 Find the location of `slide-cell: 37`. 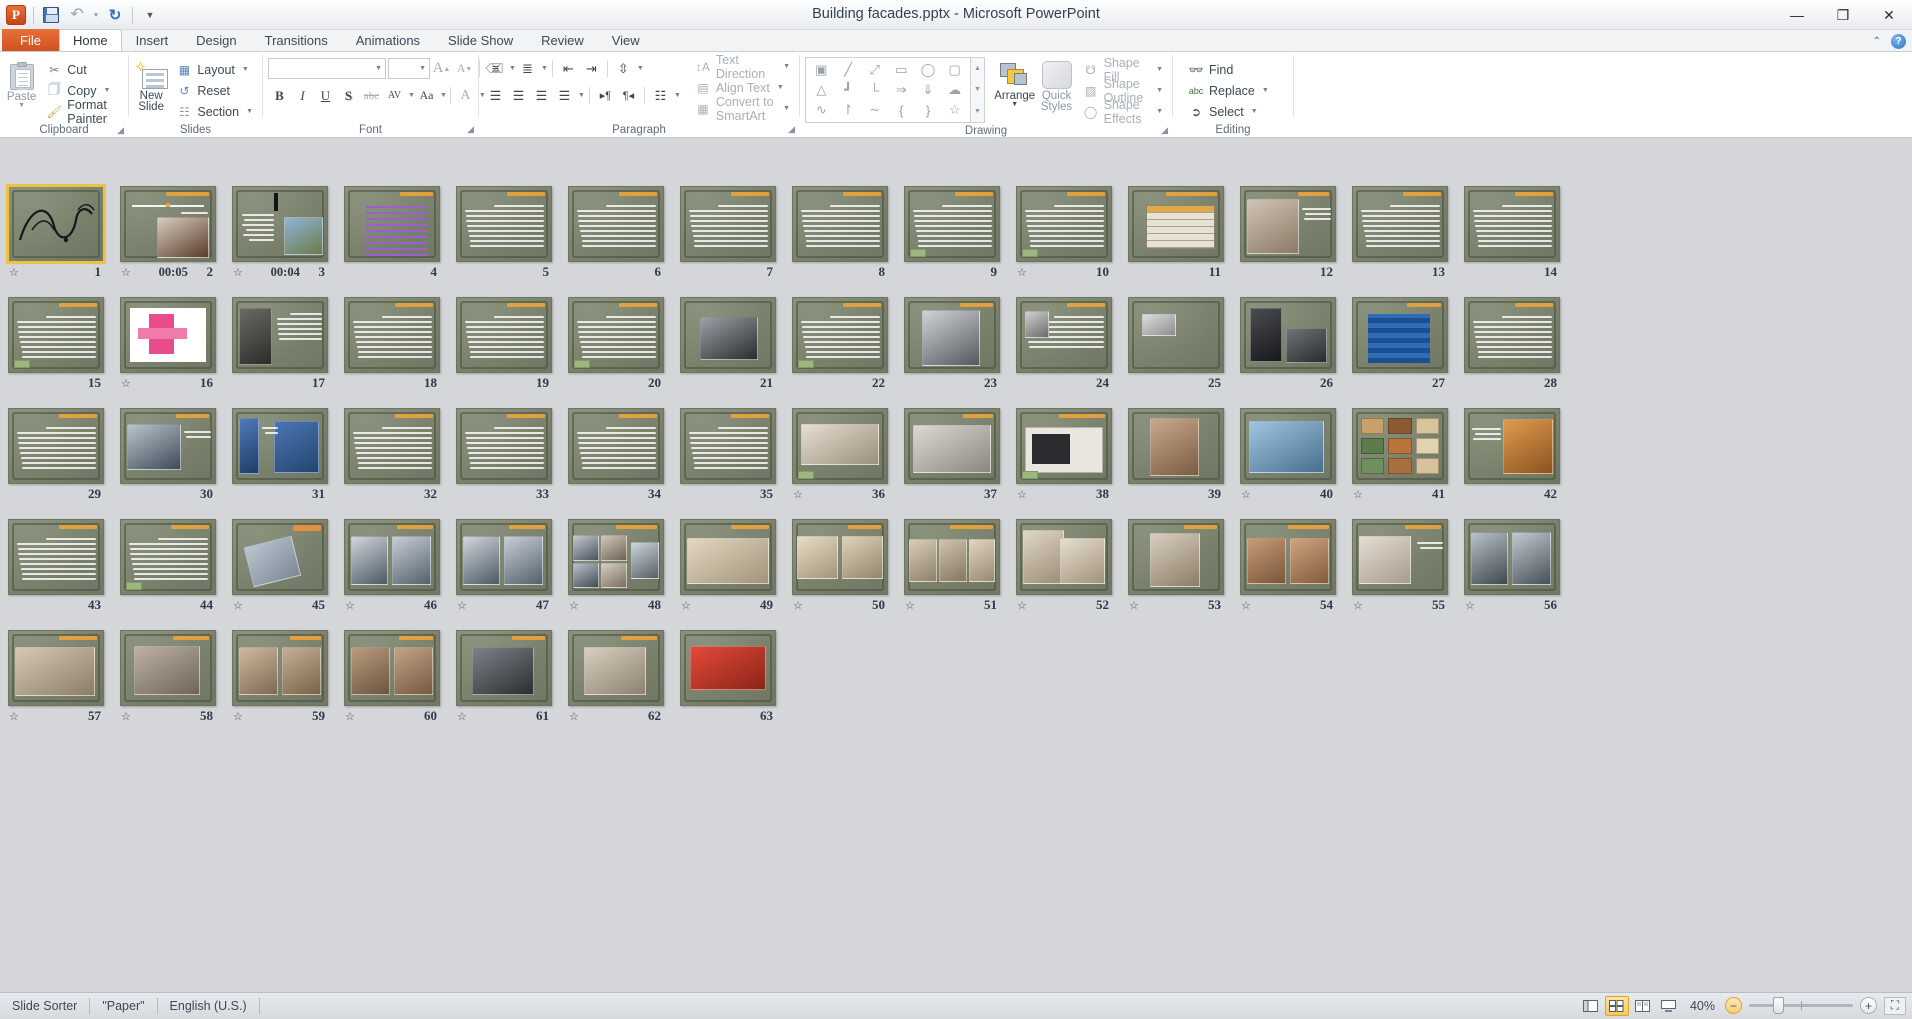

slide-cell: 37 is located at coordinates (952, 456).